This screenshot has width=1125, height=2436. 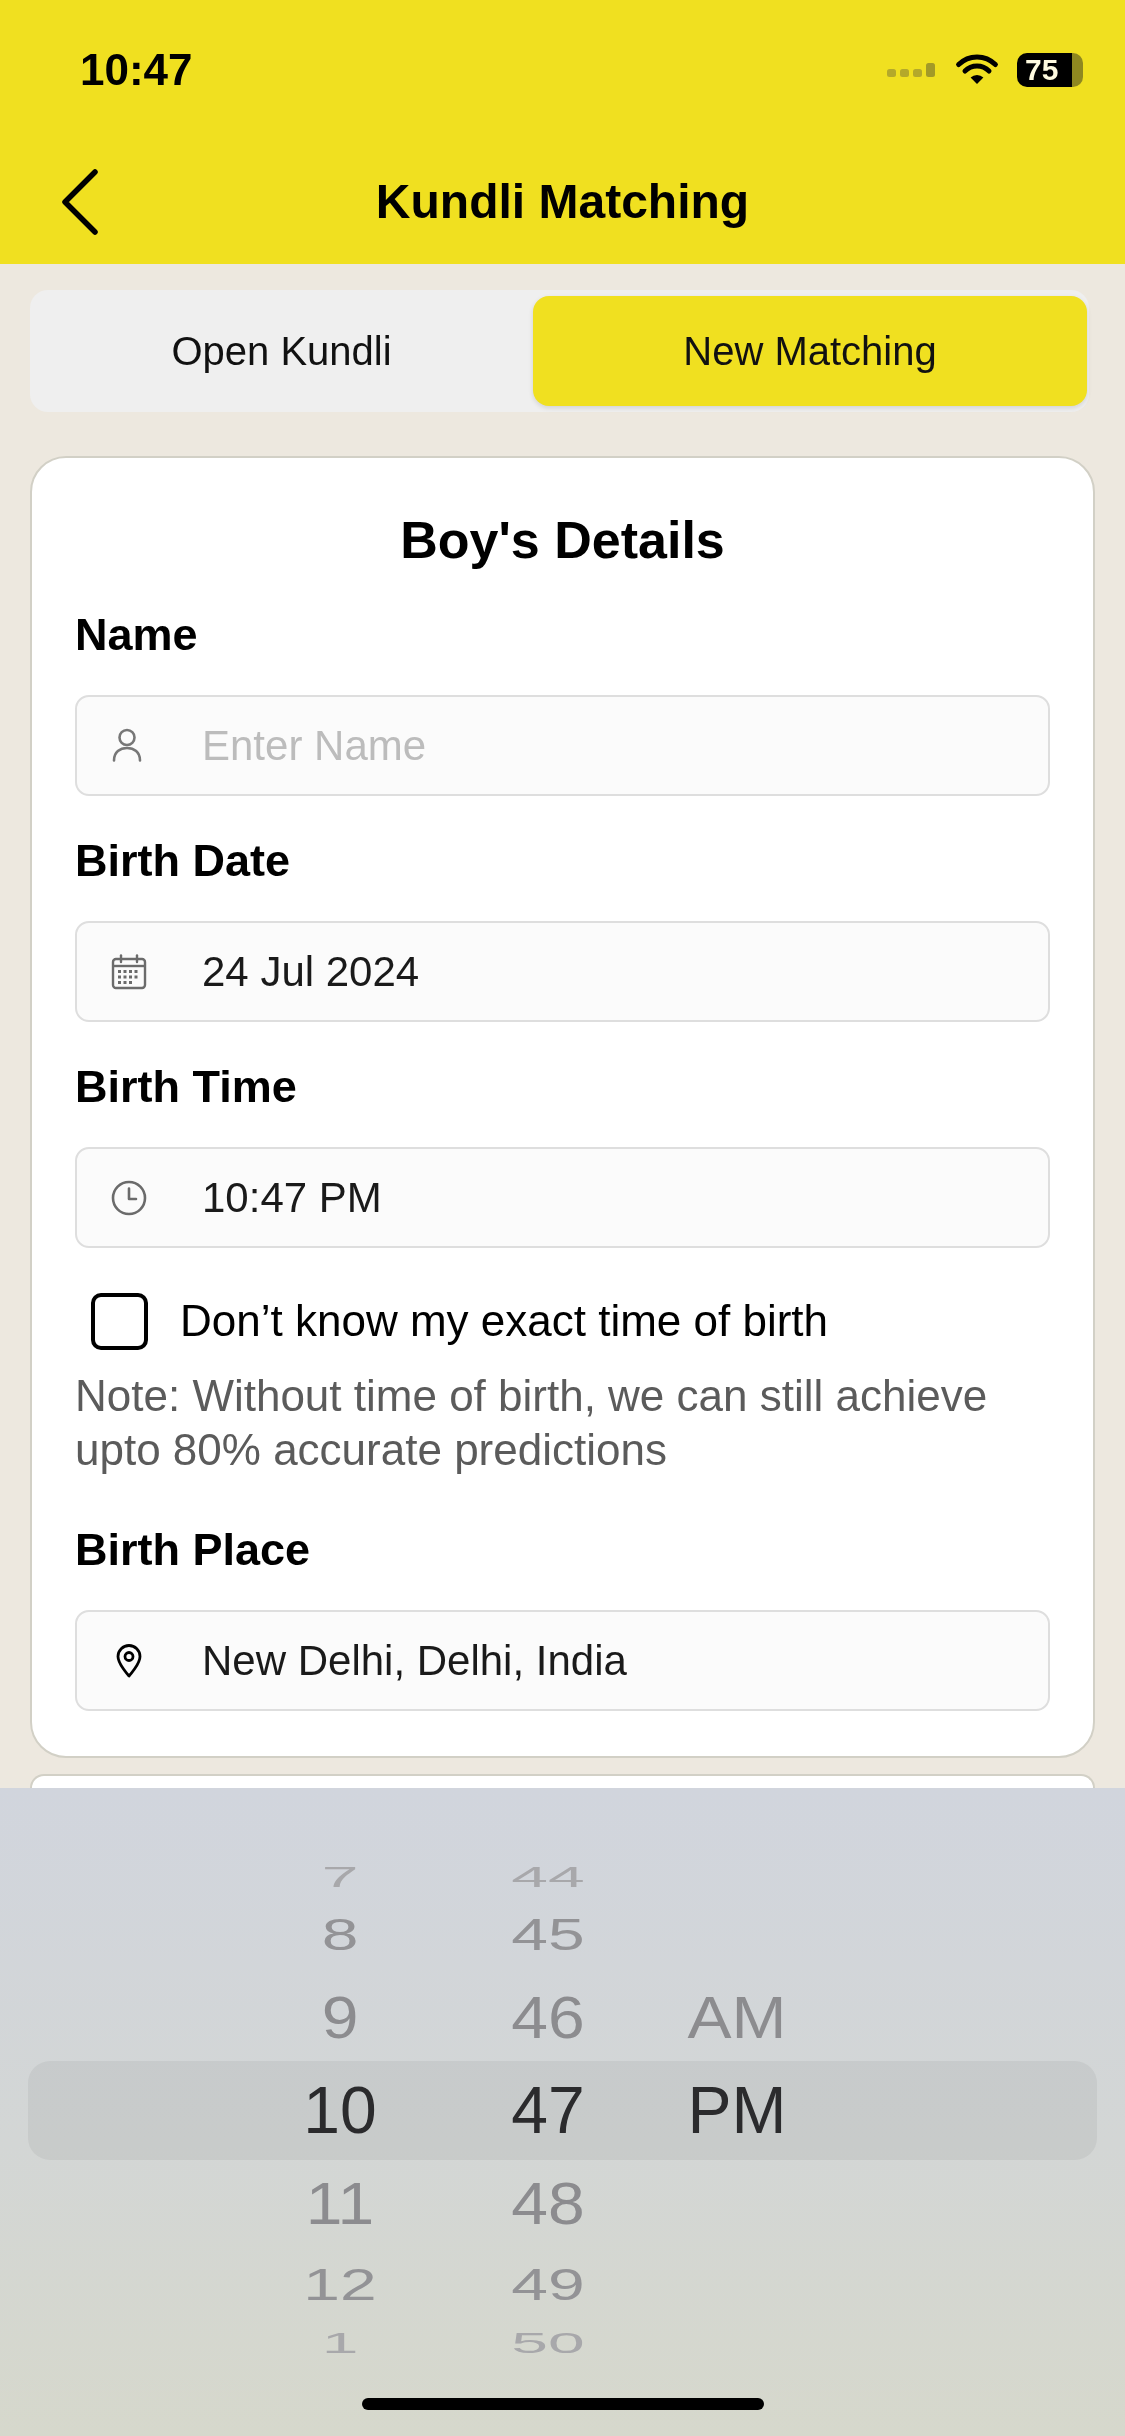 What do you see at coordinates (548, 2110) in the screenshot?
I see `picker-option: 47` at bounding box center [548, 2110].